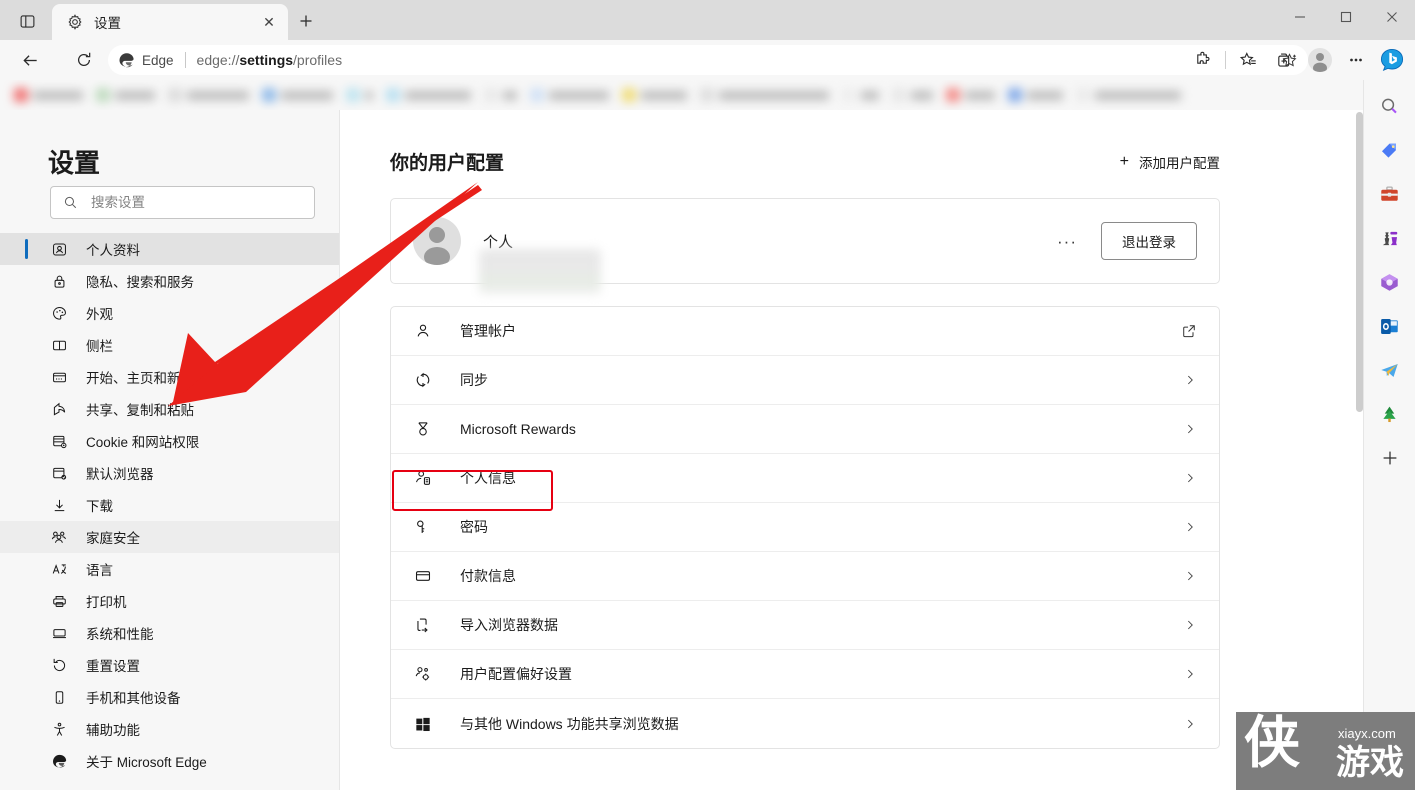 This screenshot has width=1415, height=790. What do you see at coordinates (736, 60) in the screenshot?
I see `omnibox-url: edge://settings/profiles` at bounding box center [736, 60].